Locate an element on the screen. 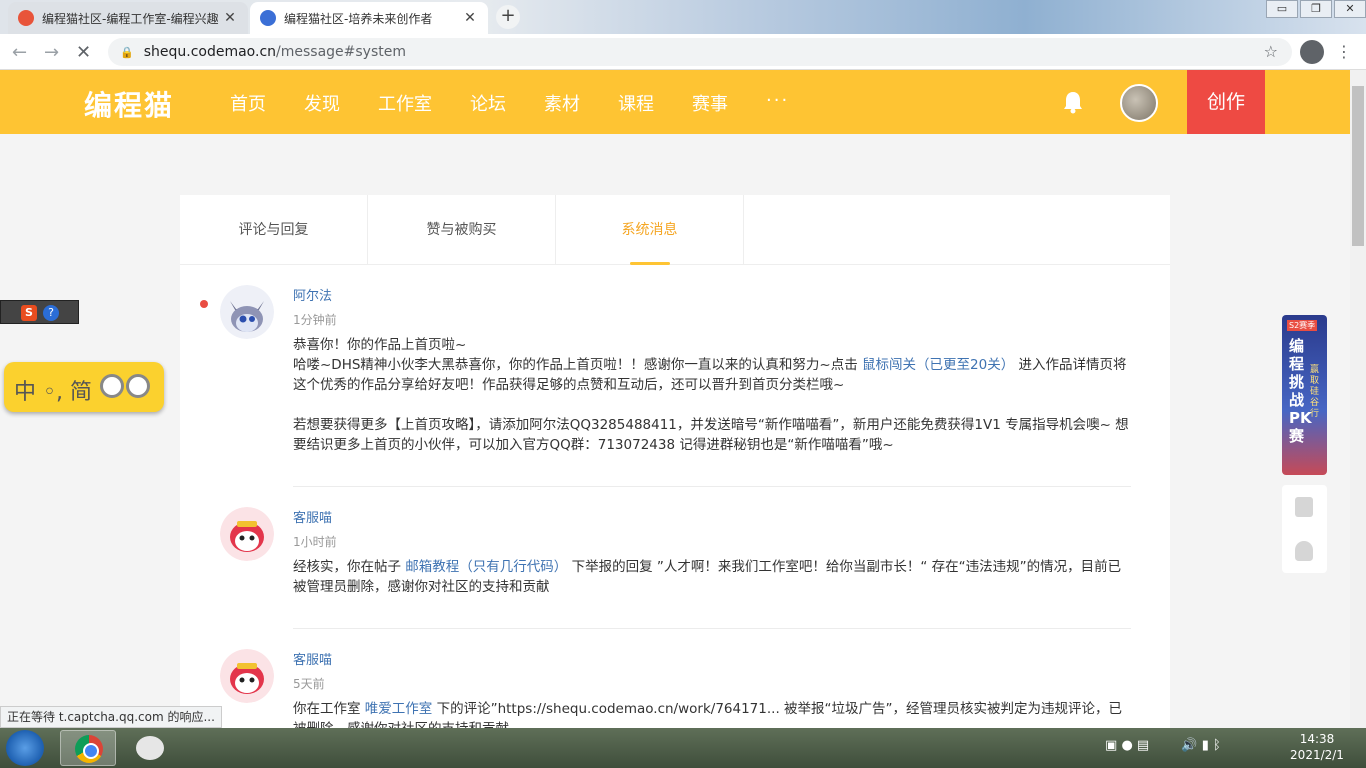 The image size is (1366, 768). work-link: 鼠标闯关（已更至20关） is located at coordinates (938, 365).